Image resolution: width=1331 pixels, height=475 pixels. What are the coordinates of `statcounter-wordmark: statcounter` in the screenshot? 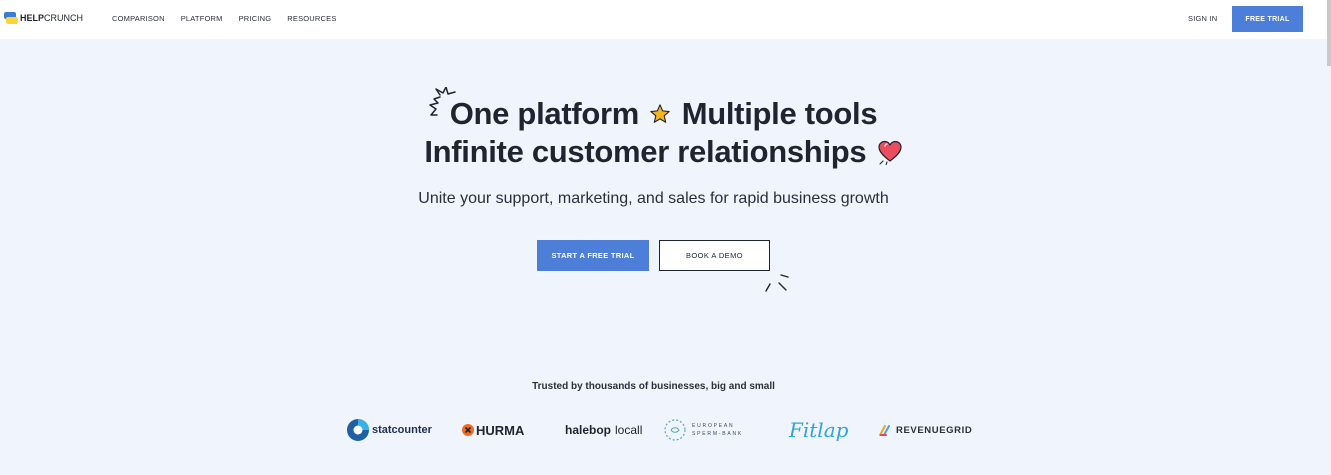 It's located at (402, 430).